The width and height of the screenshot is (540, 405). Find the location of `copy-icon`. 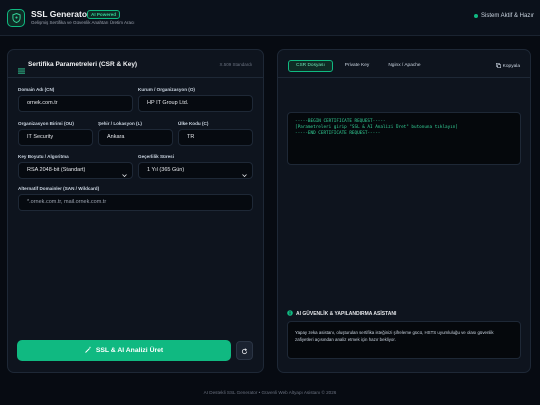

copy-icon is located at coordinates (498, 66).